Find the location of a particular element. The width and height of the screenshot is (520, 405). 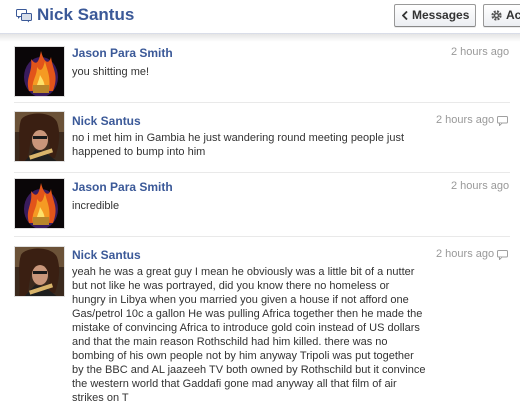

message-text: you shitting me! is located at coordinates (111, 72).